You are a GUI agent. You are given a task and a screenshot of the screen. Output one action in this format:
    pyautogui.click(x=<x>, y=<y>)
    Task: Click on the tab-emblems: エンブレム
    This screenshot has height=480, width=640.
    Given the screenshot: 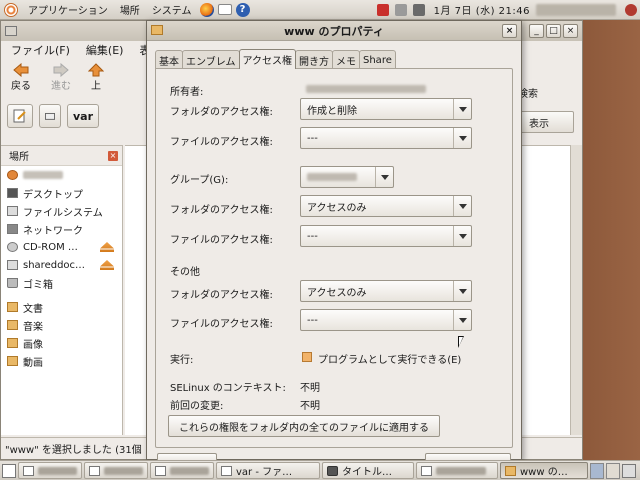 What is the action you would take?
    pyautogui.click(x=211, y=59)
    